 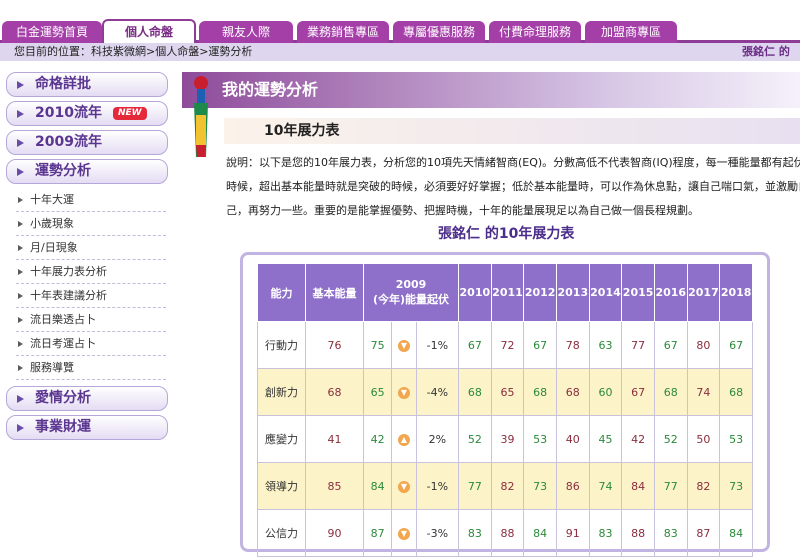 What do you see at coordinates (437, 392) in the screenshot?
I see `change-percent: -4%` at bounding box center [437, 392].